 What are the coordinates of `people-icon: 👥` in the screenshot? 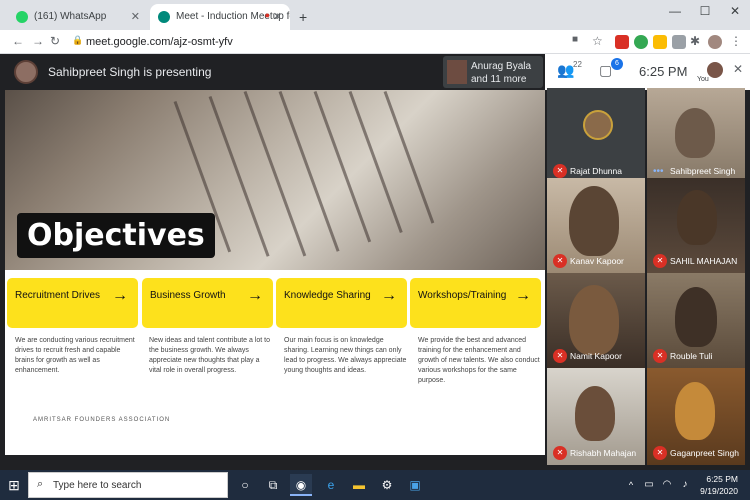 It's located at (565, 70).